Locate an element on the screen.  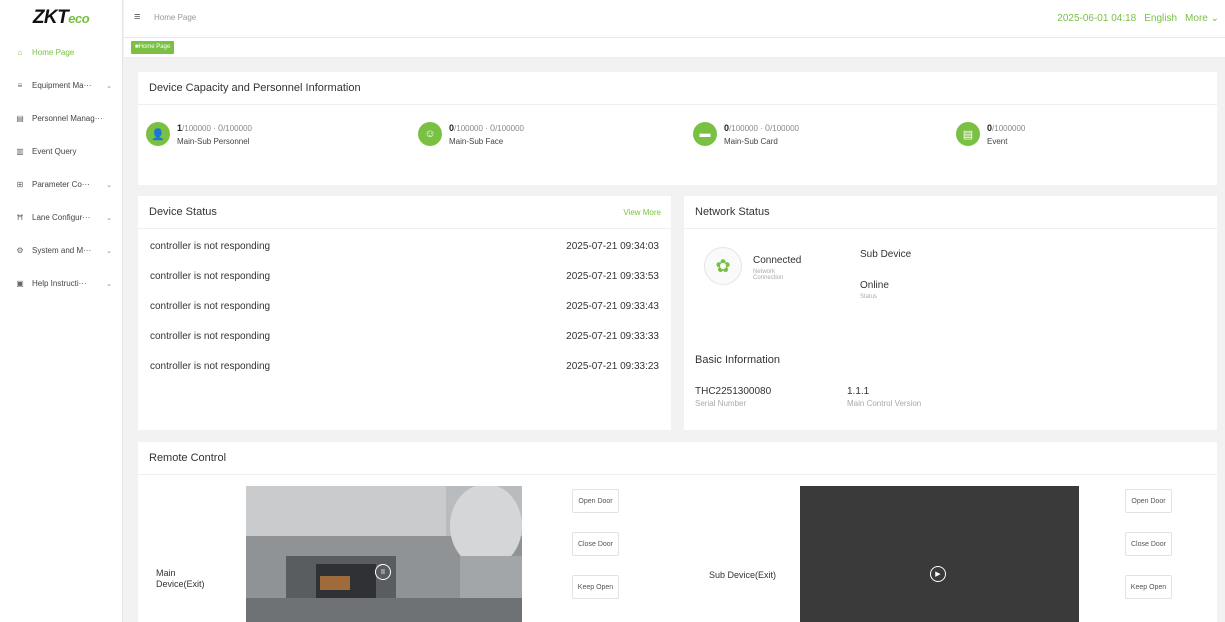
sidebar-item: ⚙ System and M··· ⌄ is located at coordinates (61, 250).